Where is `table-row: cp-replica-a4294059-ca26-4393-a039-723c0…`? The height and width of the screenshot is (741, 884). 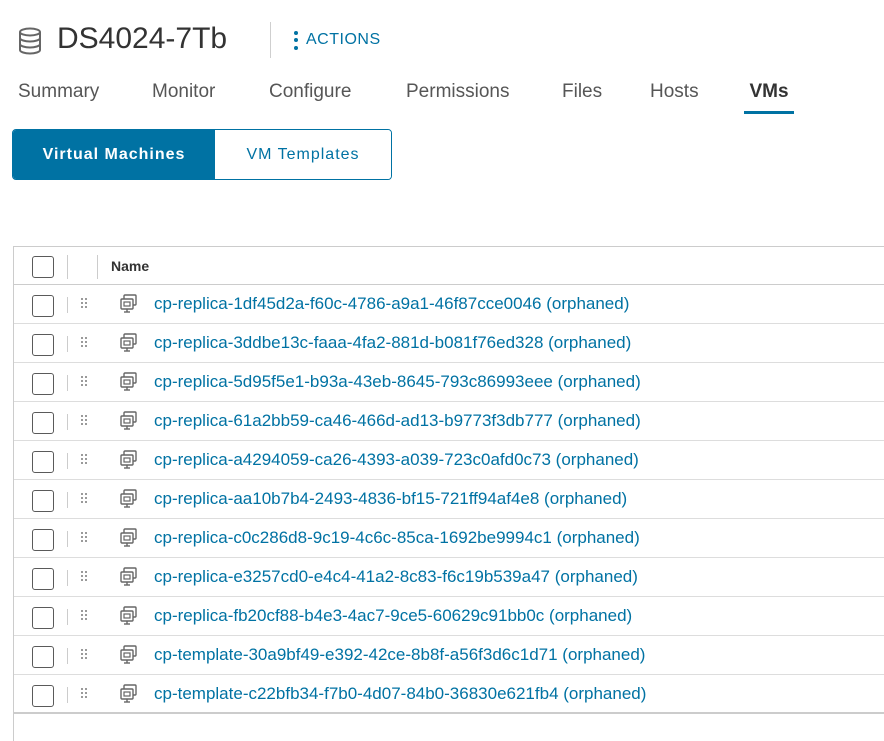 table-row: cp-replica-a4294059-ca26-4393-a039-723c0… is located at coordinates (449, 460).